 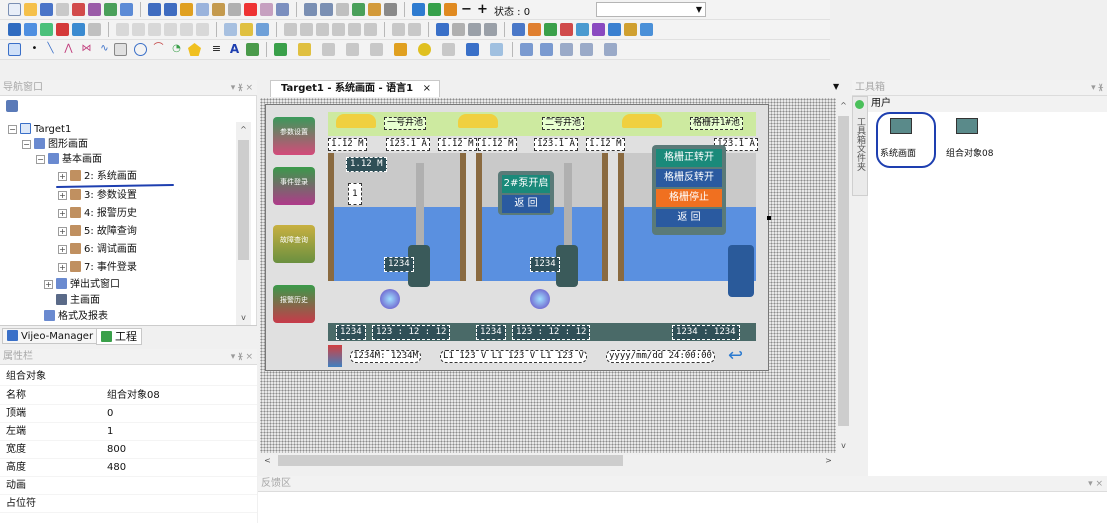 I want to click on scroll-left-icon: <, so click(x=267, y=460).